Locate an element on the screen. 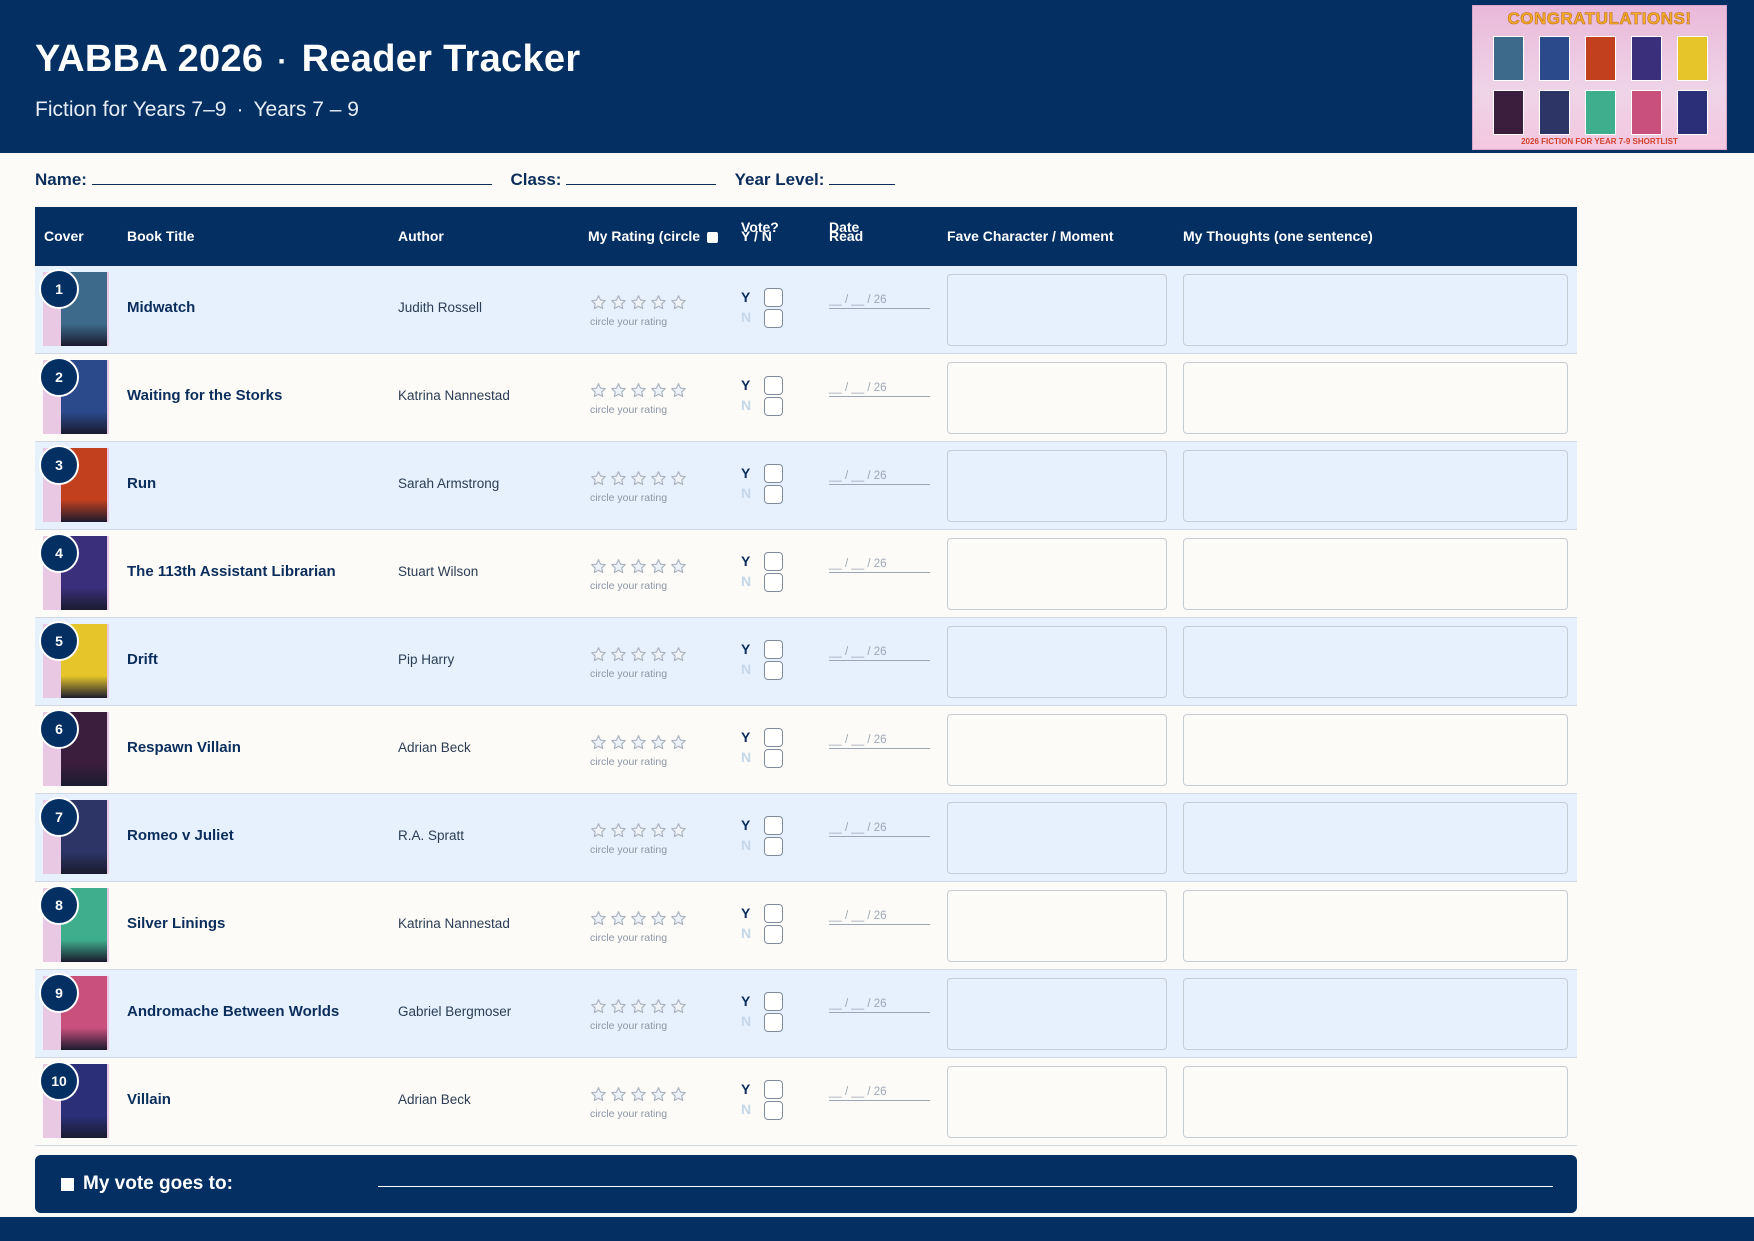  year-level-field is located at coordinates (862, 177).